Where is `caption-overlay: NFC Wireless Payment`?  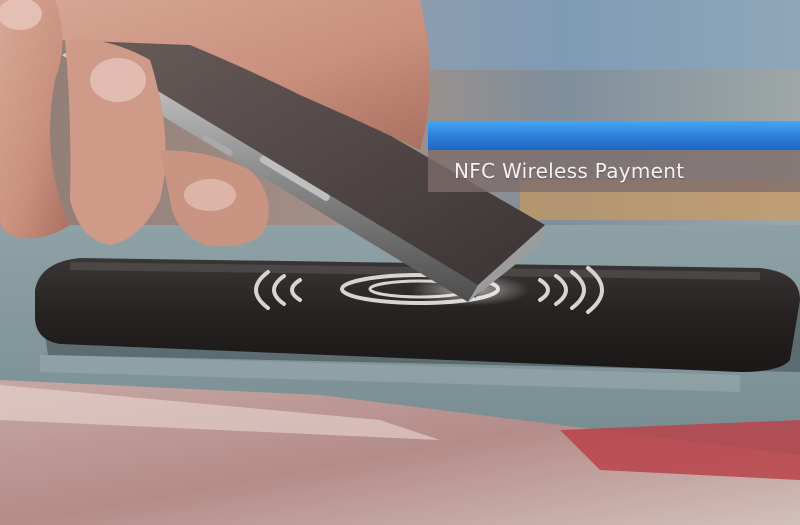
caption-overlay: NFC Wireless Payment is located at coordinates (614, 156).